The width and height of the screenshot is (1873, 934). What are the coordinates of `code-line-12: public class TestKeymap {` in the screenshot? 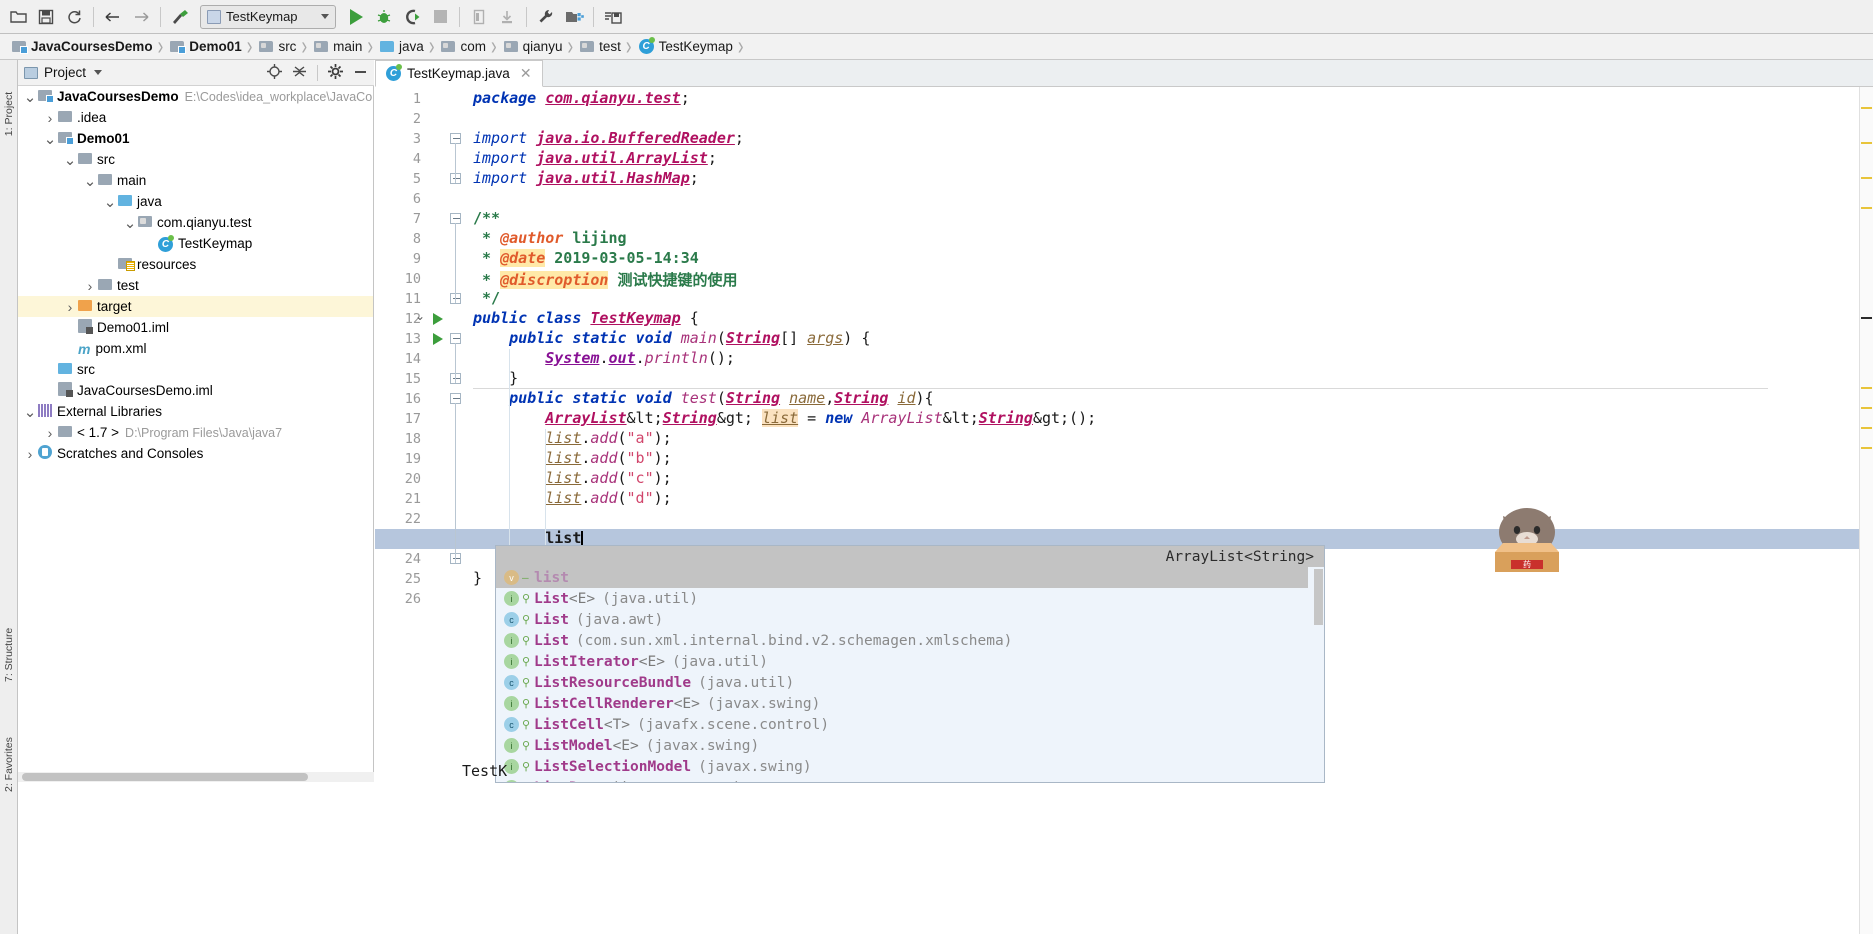 It's located at (586, 318).